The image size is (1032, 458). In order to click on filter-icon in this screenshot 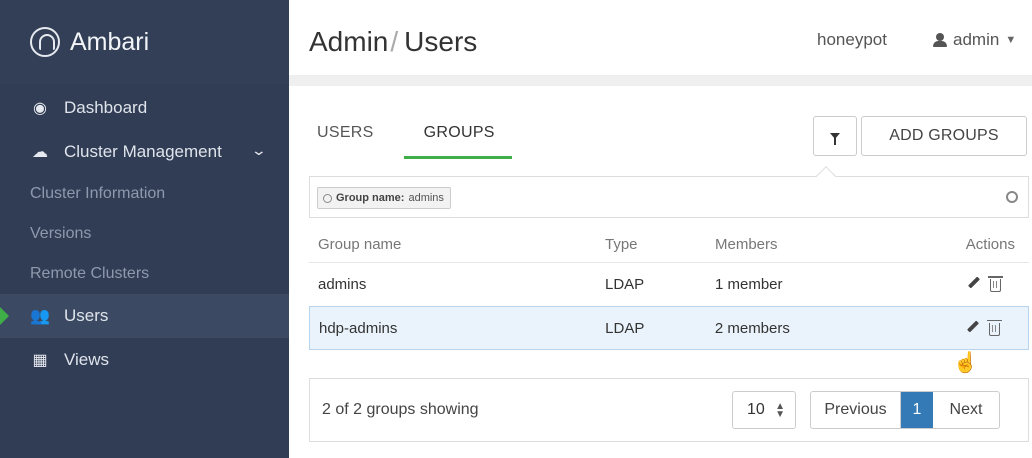, I will do `click(835, 139)`.